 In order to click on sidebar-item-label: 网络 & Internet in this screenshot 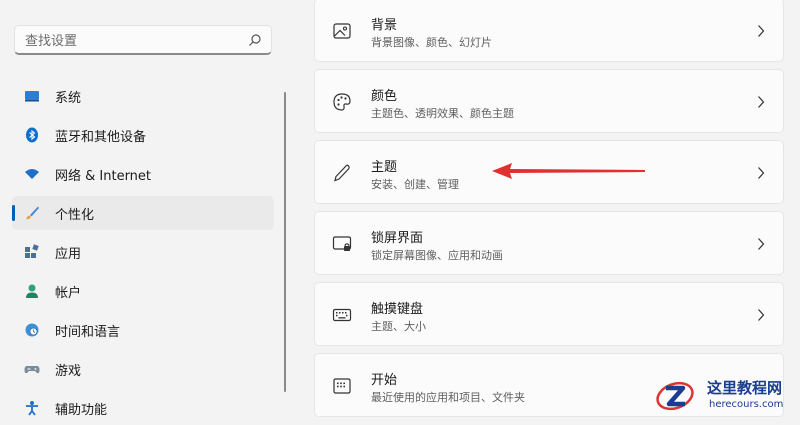, I will do `click(103, 176)`.